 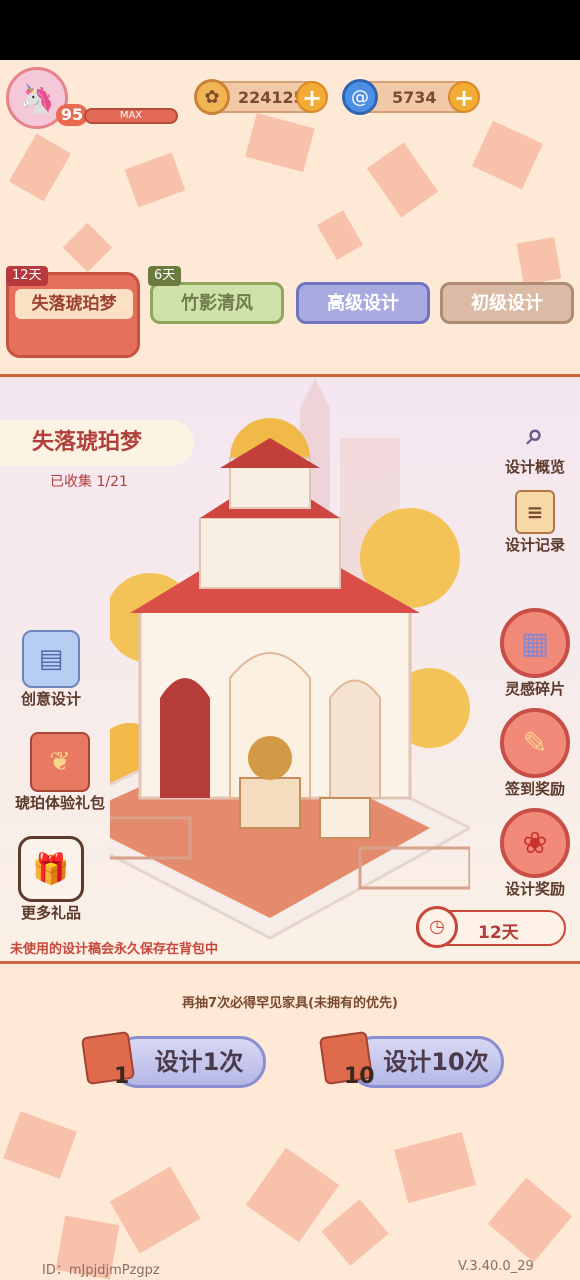 What do you see at coordinates (290, 30) in the screenshot?
I see `status-bar` at bounding box center [290, 30].